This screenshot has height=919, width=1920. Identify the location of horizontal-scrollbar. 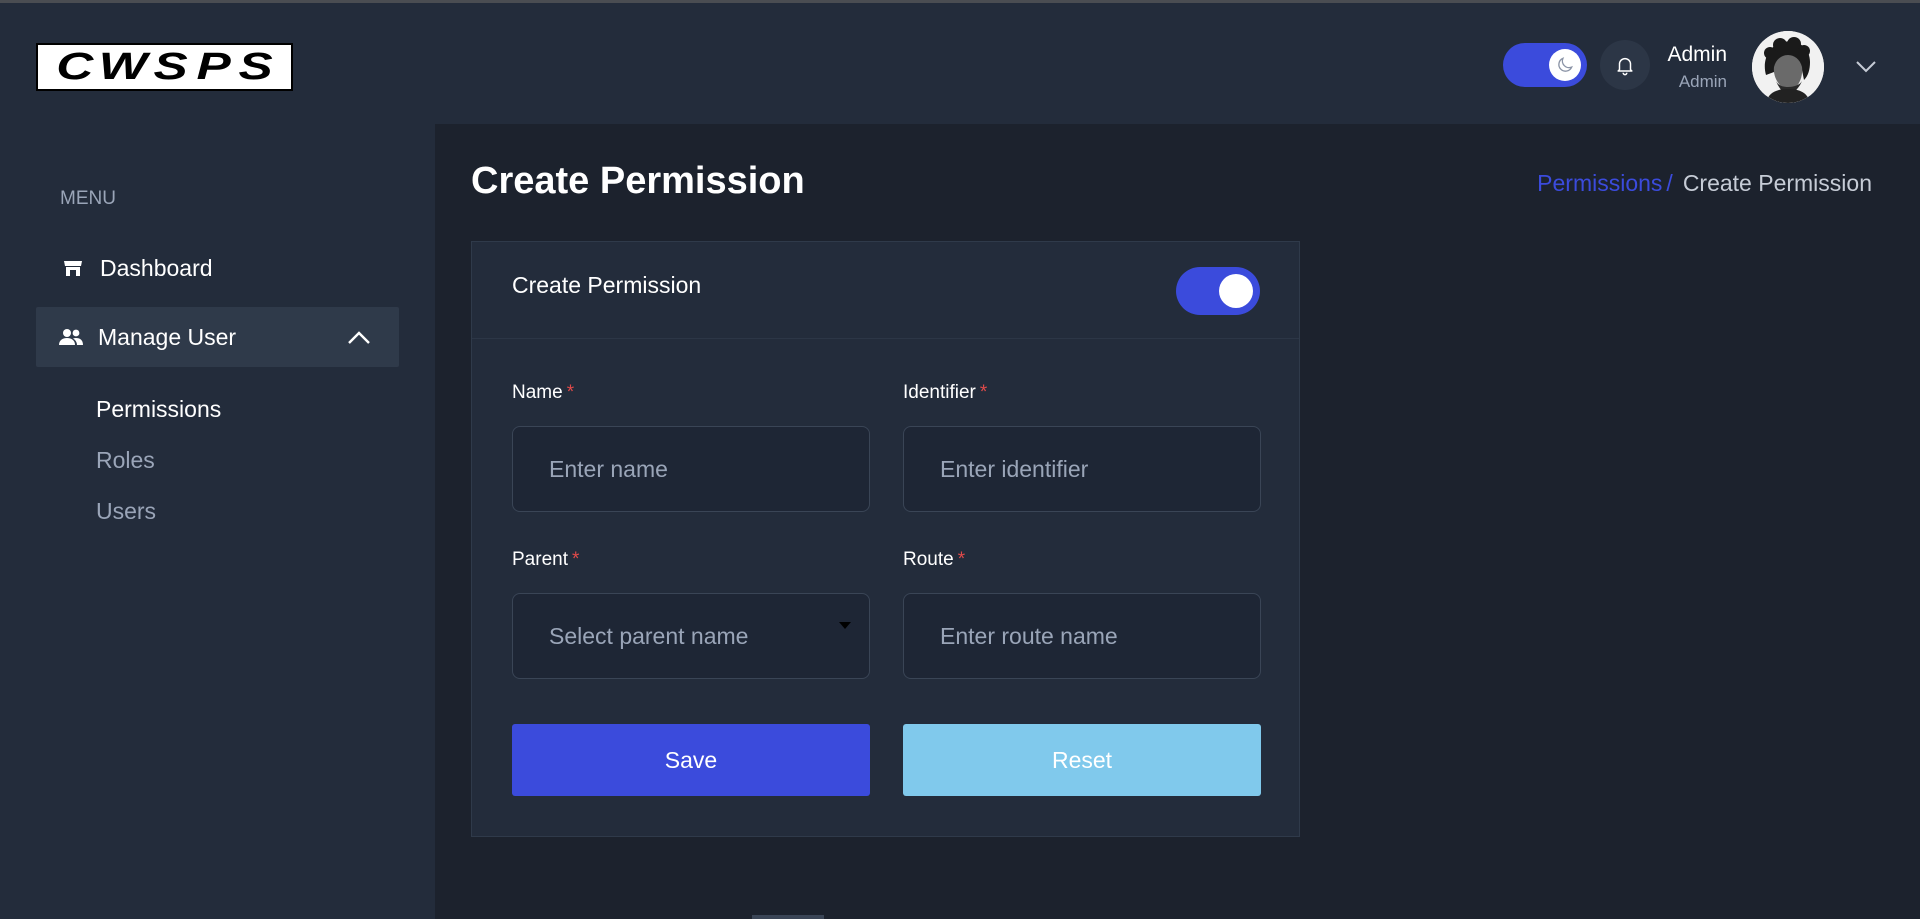
(788, 917).